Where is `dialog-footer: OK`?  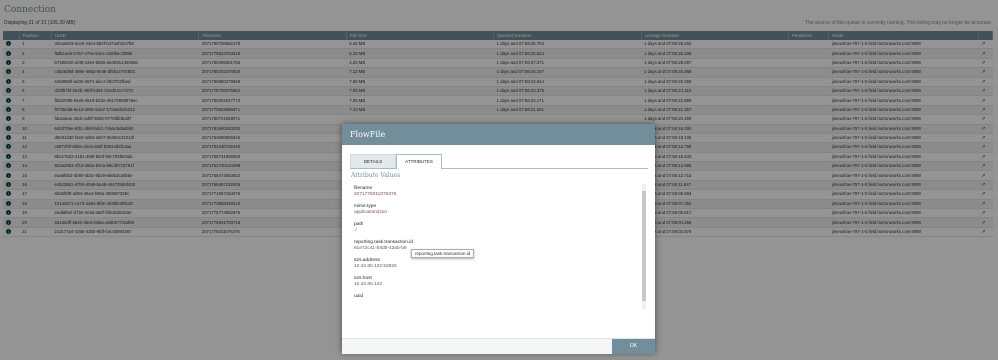
dialog-footer: OK is located at coordinates (498, 346).